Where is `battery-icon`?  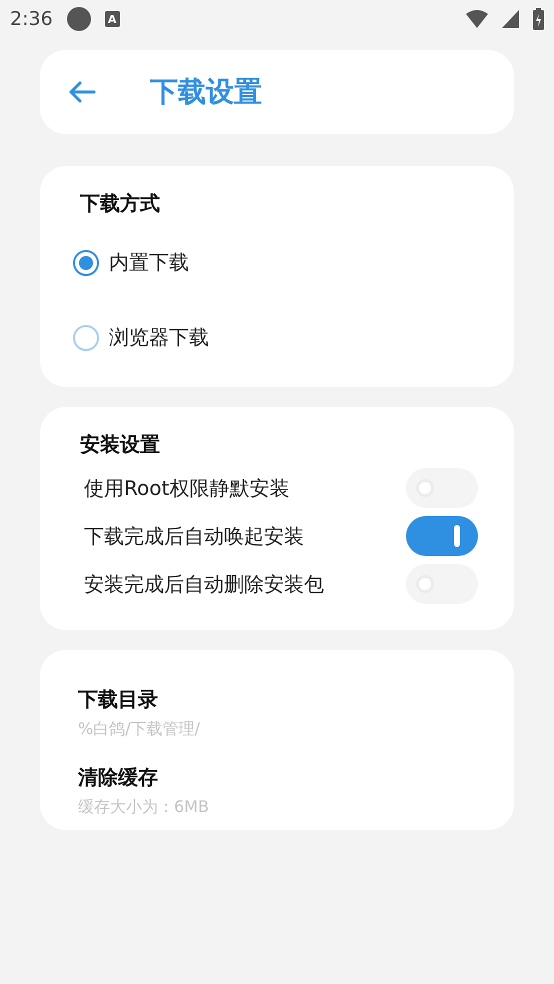
battery-icon is located at coordinates (538, 19).